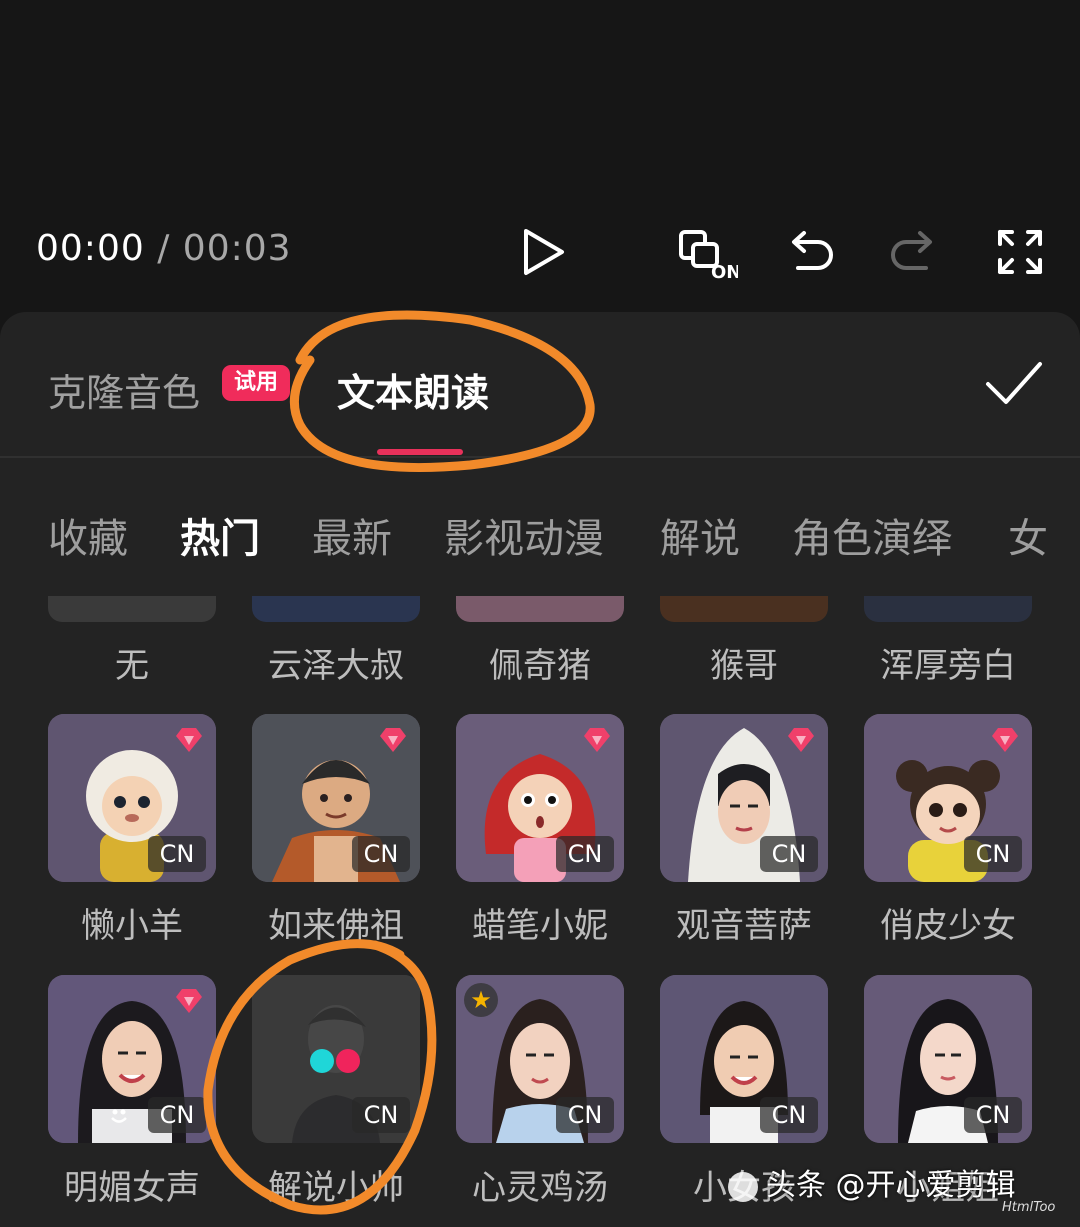  What do you see at coordinates (540, 1188) in the screenshot?
I see `voice-label: 心灵鸡汤` at bounding box center [540, 1188].